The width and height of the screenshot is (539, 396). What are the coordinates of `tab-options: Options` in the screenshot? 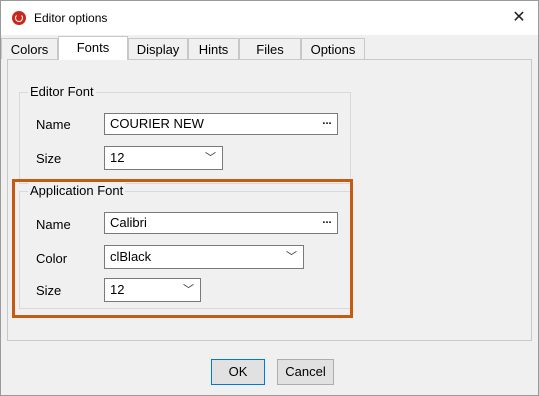 It's located at (333, 48).